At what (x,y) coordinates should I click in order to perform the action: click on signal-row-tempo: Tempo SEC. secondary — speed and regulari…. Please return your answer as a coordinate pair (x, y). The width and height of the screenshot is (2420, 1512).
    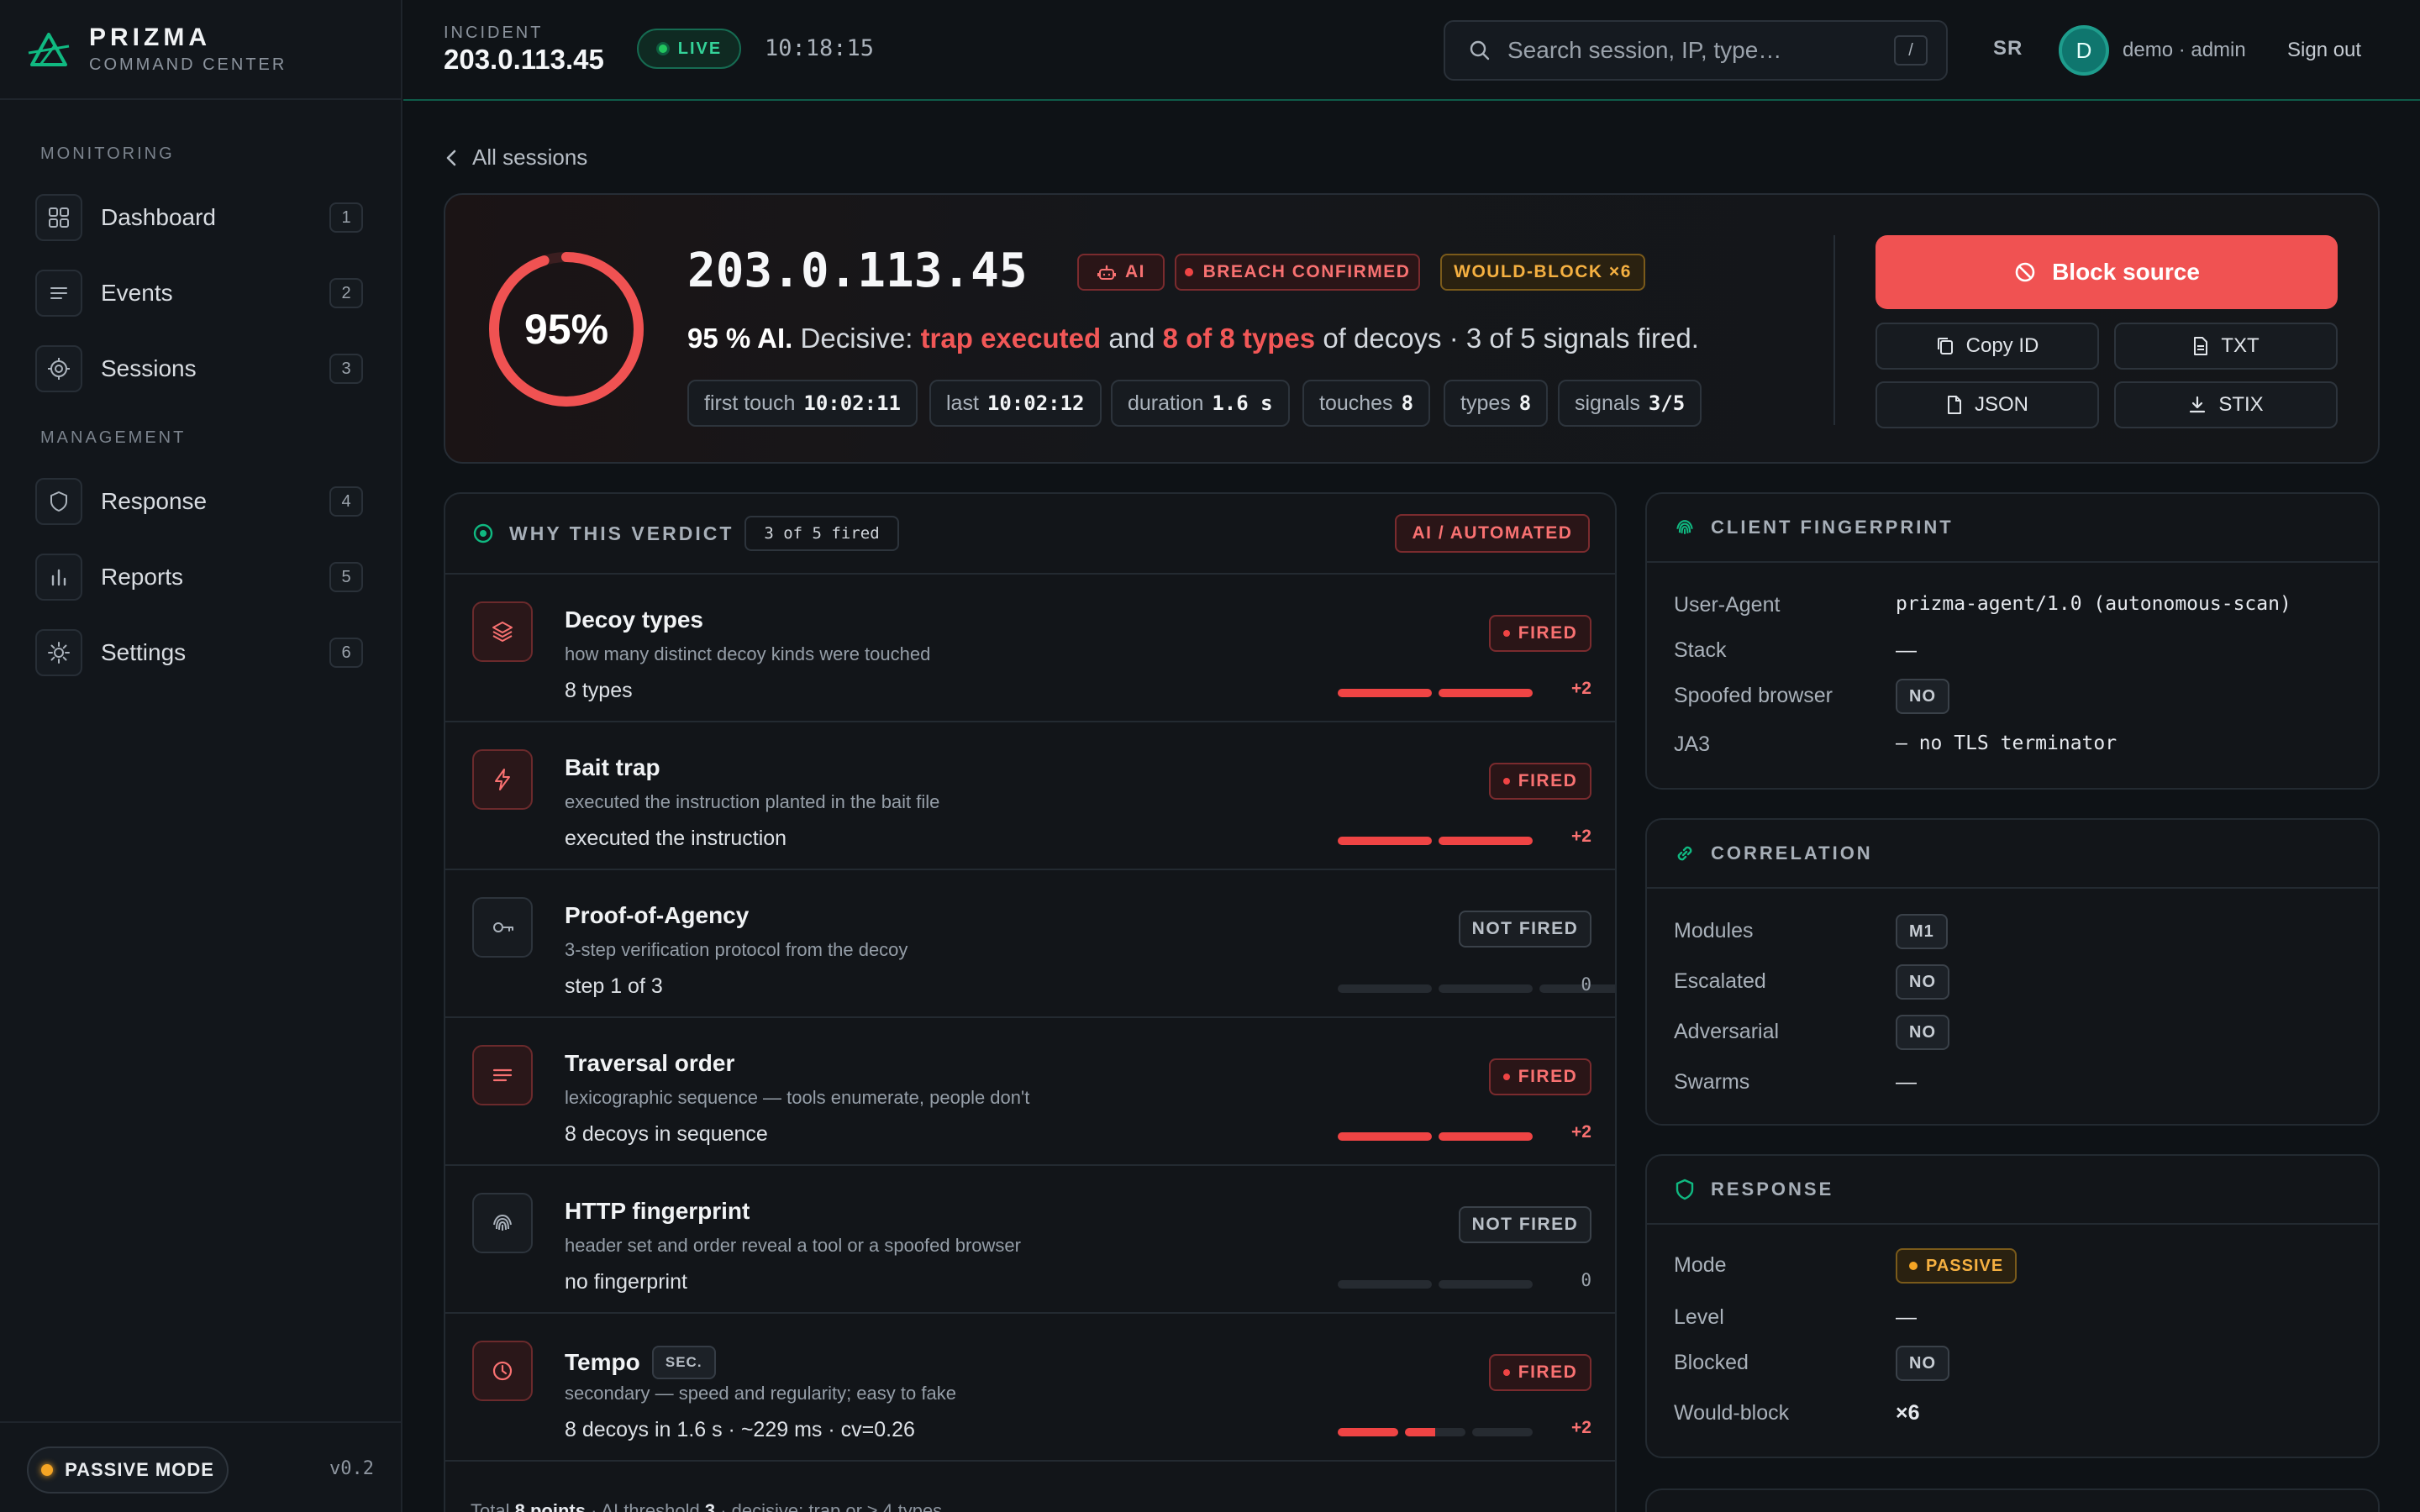
    Looking at the image, I should click on (1030, 1388).